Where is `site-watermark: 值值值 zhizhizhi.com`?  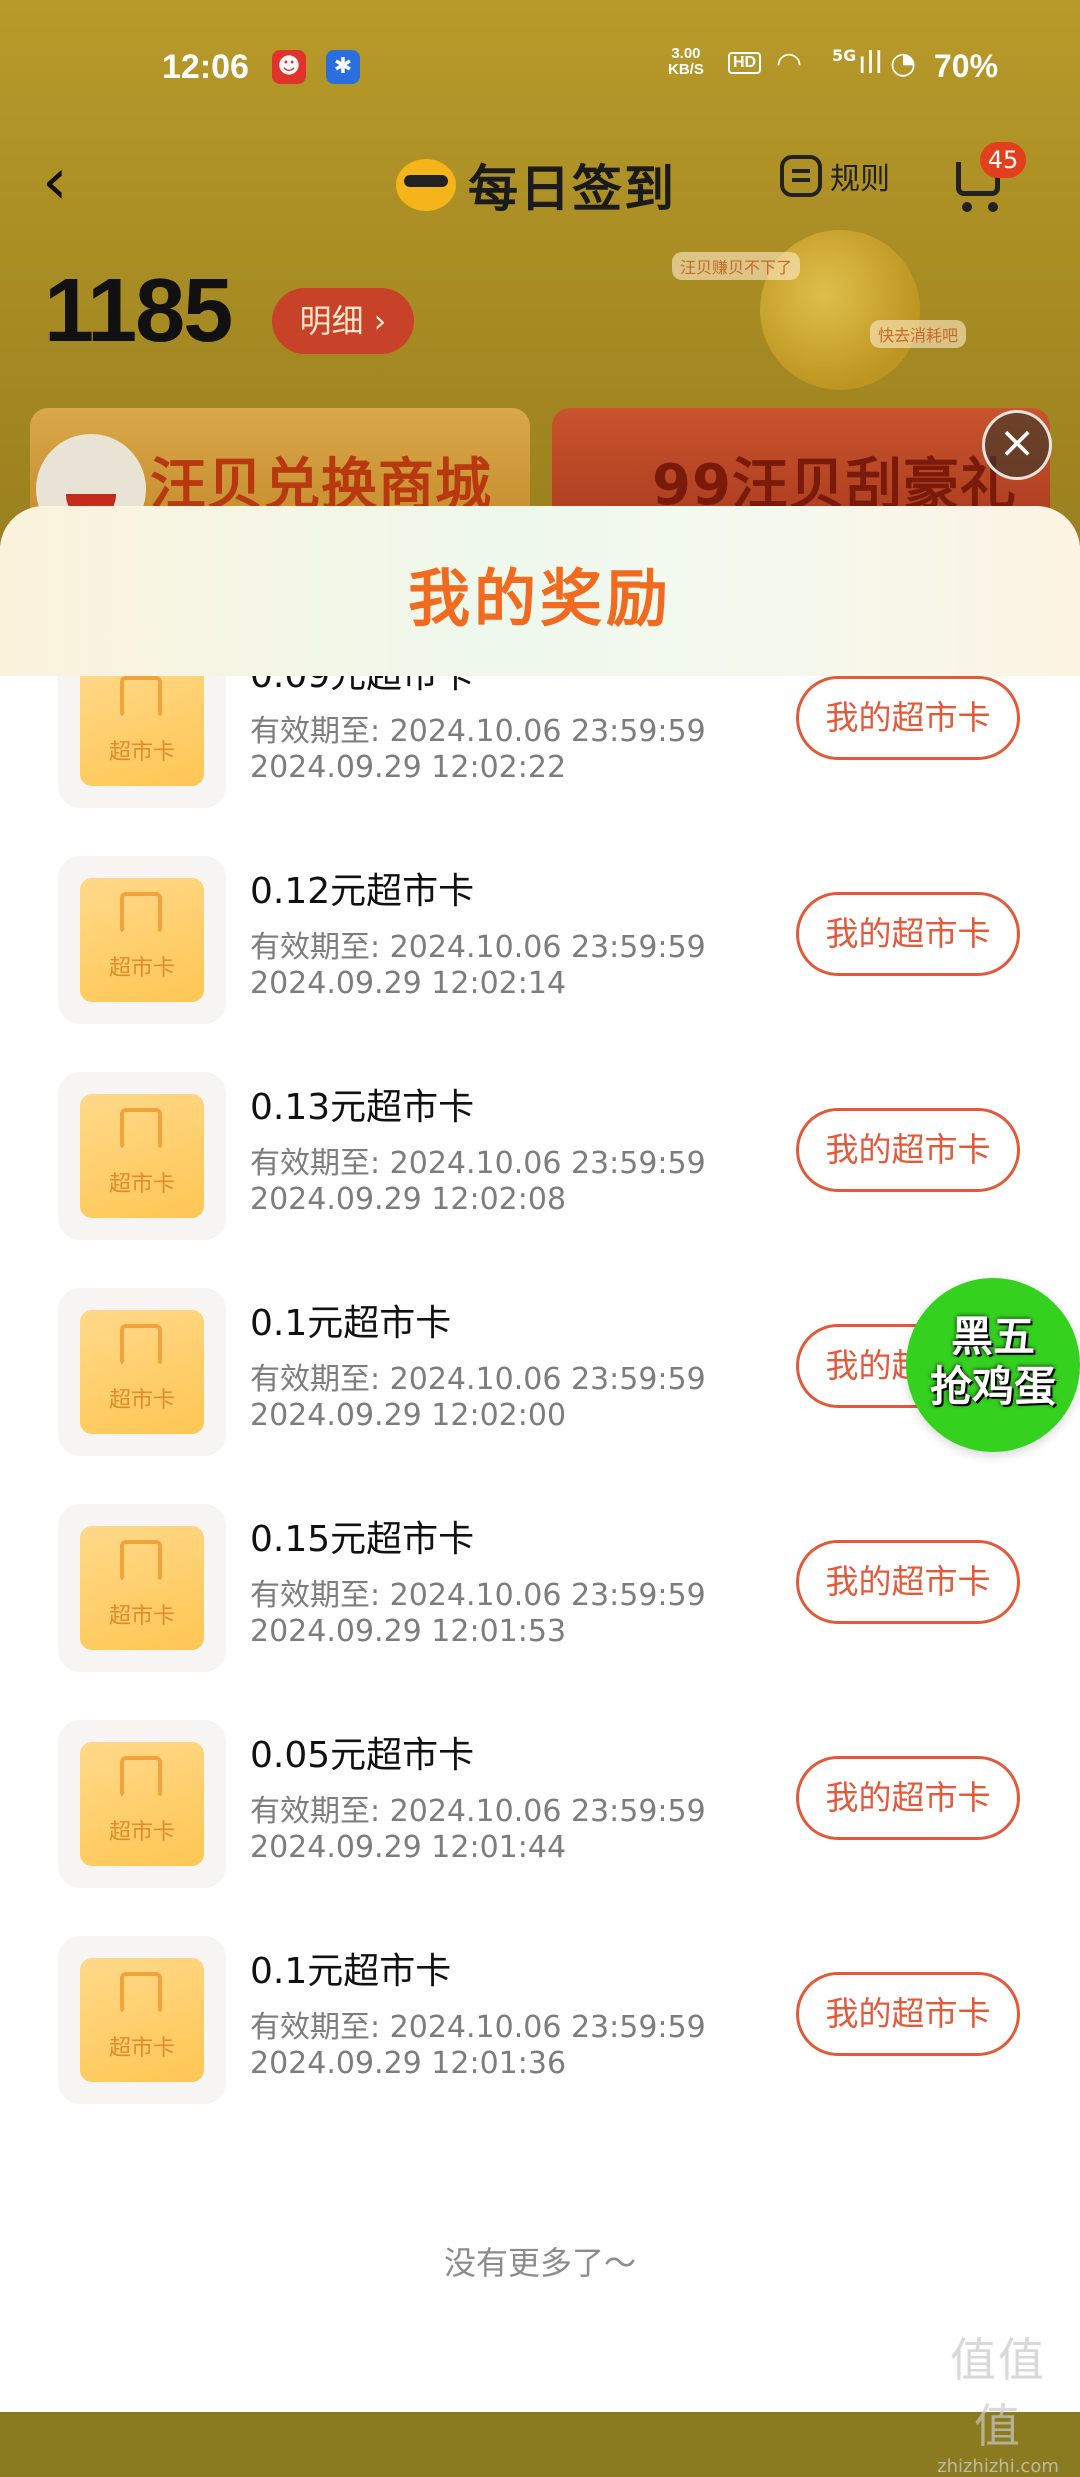 site-watermark: 值值值 zhizhizhi.com is located at coordinates (998, 2400).